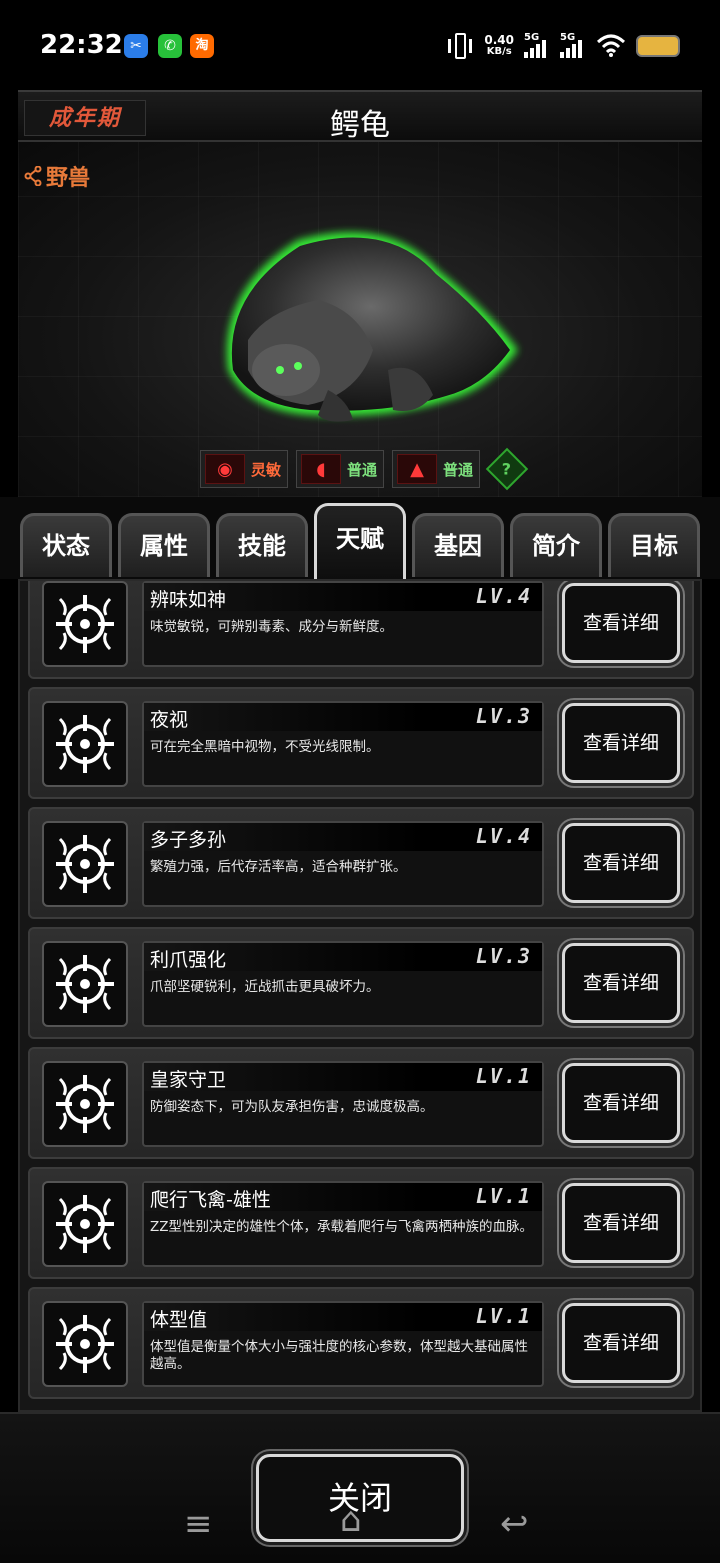  Describe the element at coordinates (198, 1524) in the screenshot. I see `menu-nav-icon: ≡` at that location.